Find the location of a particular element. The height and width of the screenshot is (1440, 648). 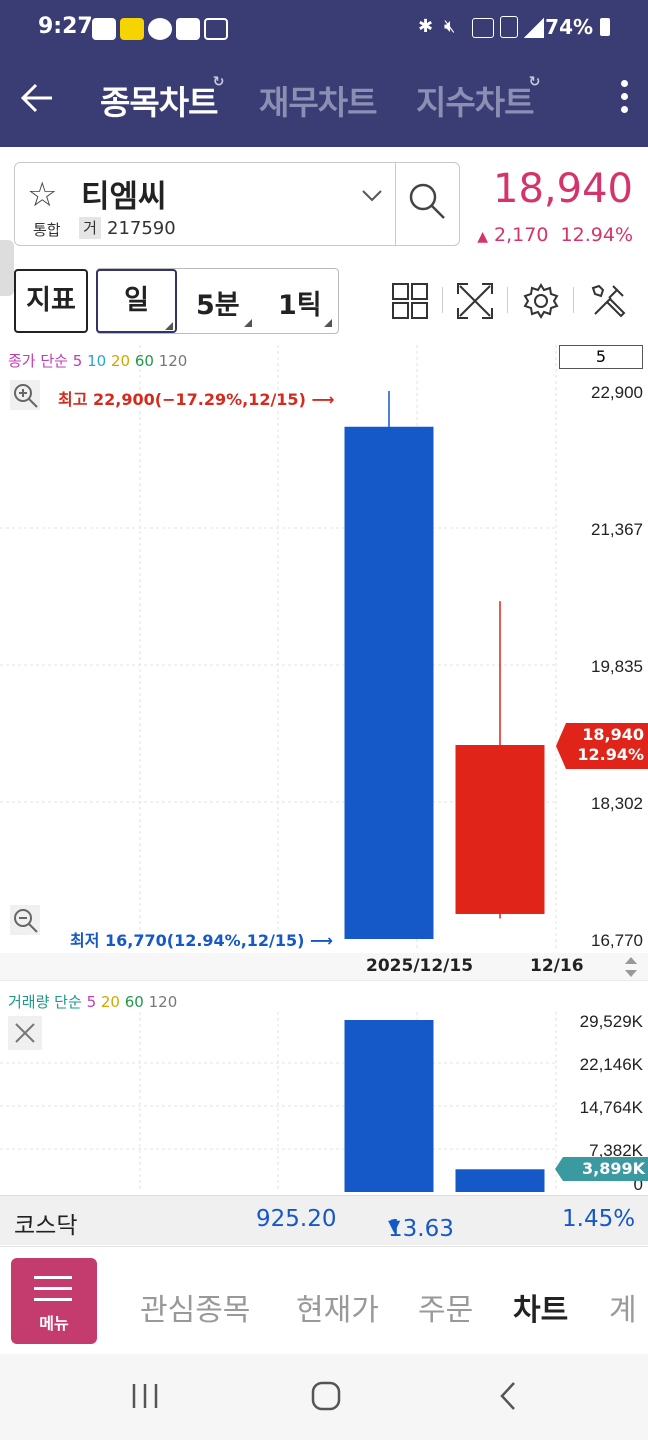

volume-legend: 거래량 단순 5 20 60 120 is located at coordinates (92, 1001).